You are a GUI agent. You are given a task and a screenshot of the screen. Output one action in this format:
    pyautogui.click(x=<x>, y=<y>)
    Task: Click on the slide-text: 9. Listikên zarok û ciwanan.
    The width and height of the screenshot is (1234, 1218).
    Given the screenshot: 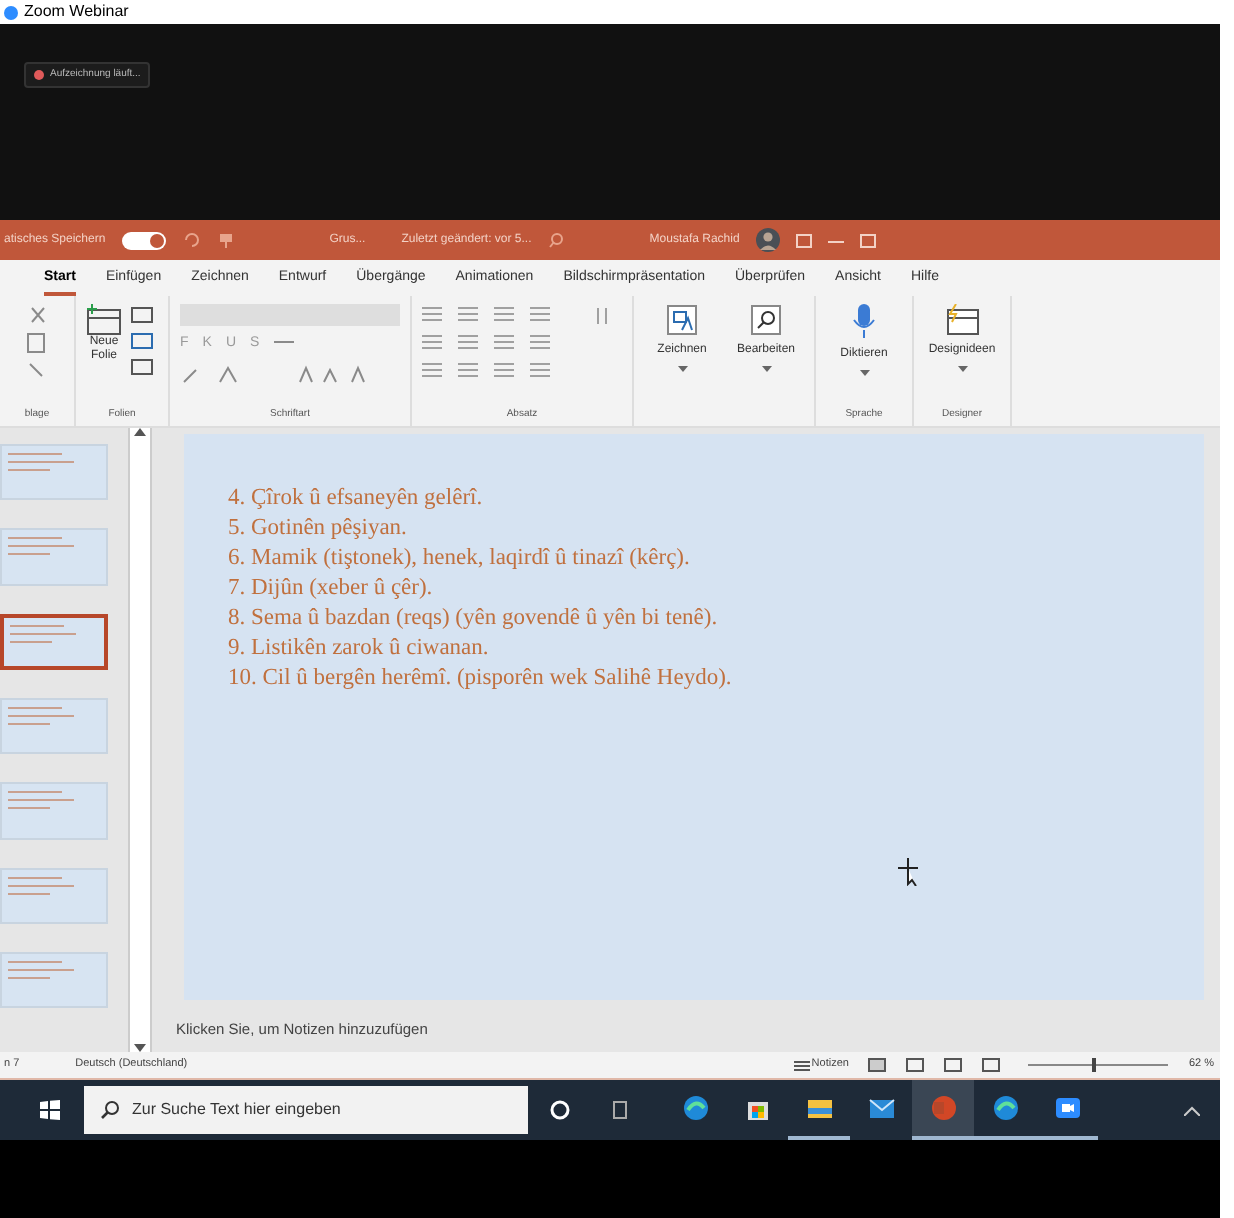 What is the action you would take?
    pyautogui.click(x=359, y=649)
    